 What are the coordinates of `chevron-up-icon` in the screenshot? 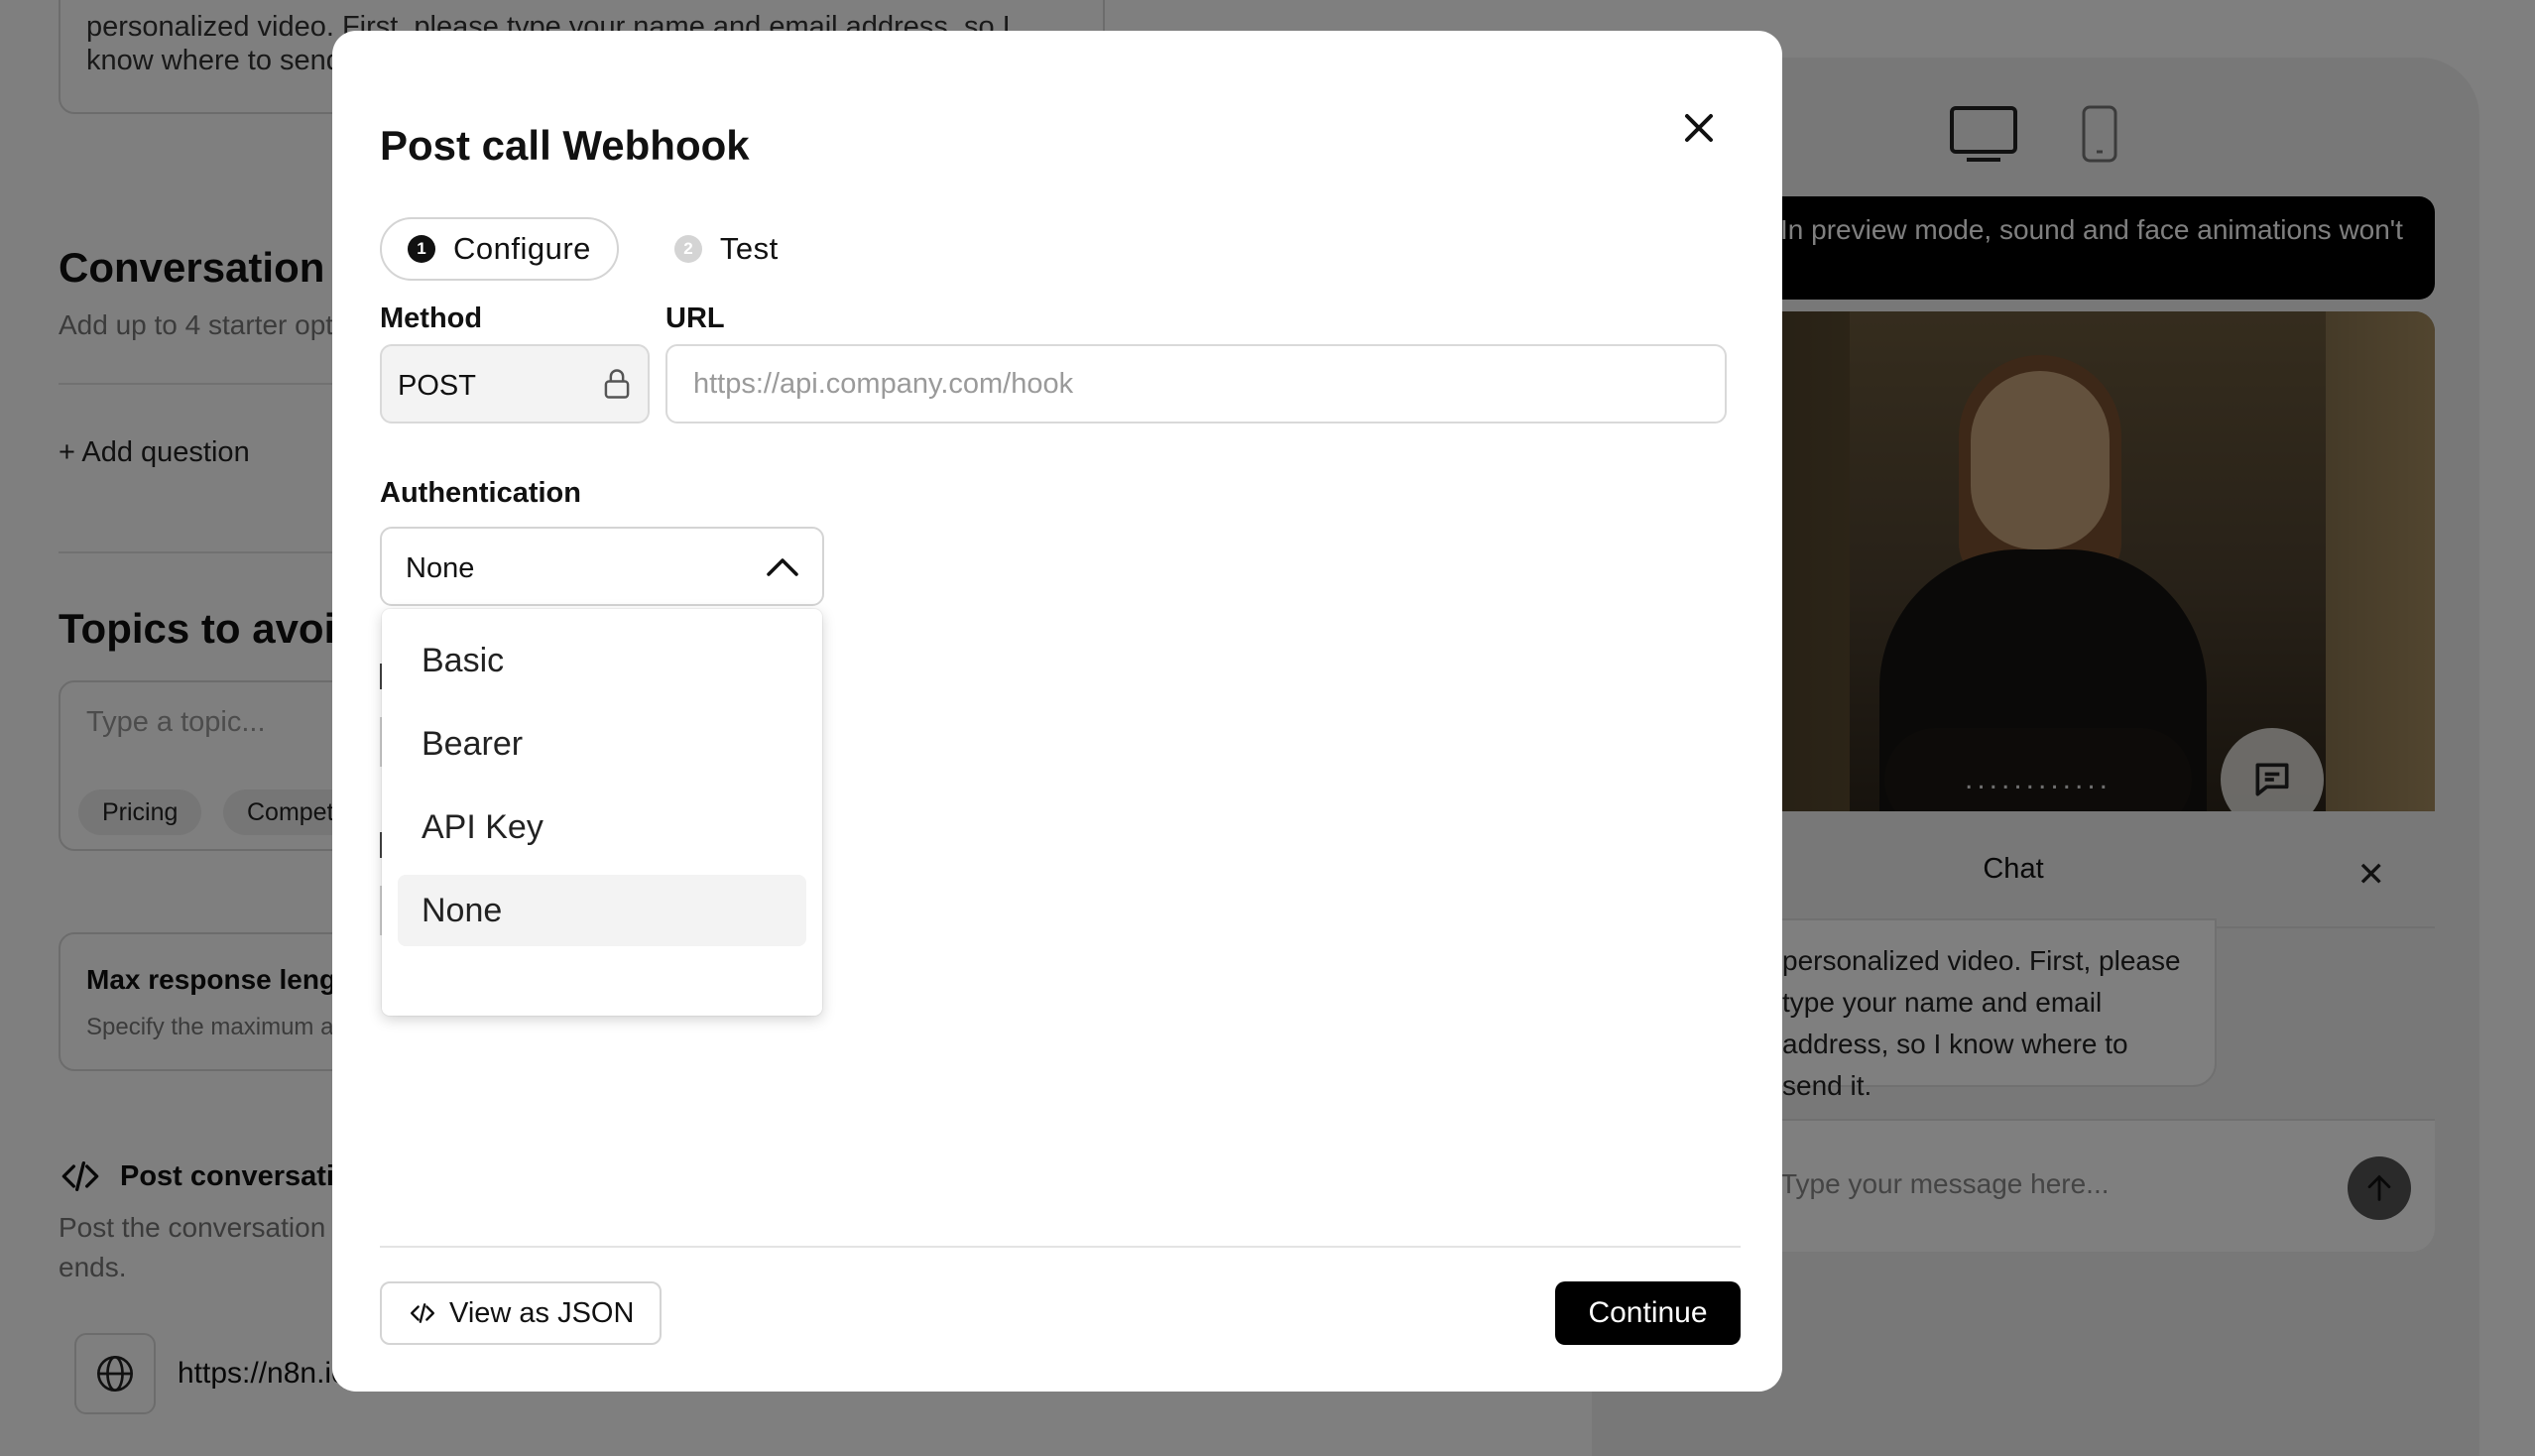 It's located at (782, 569).